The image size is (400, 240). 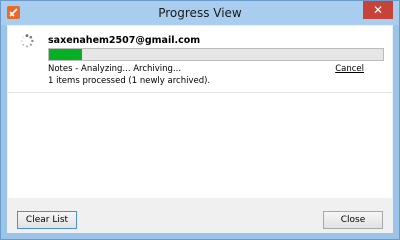 I want to click on clear-list-button: Clear List, so click(x=47, y=220).